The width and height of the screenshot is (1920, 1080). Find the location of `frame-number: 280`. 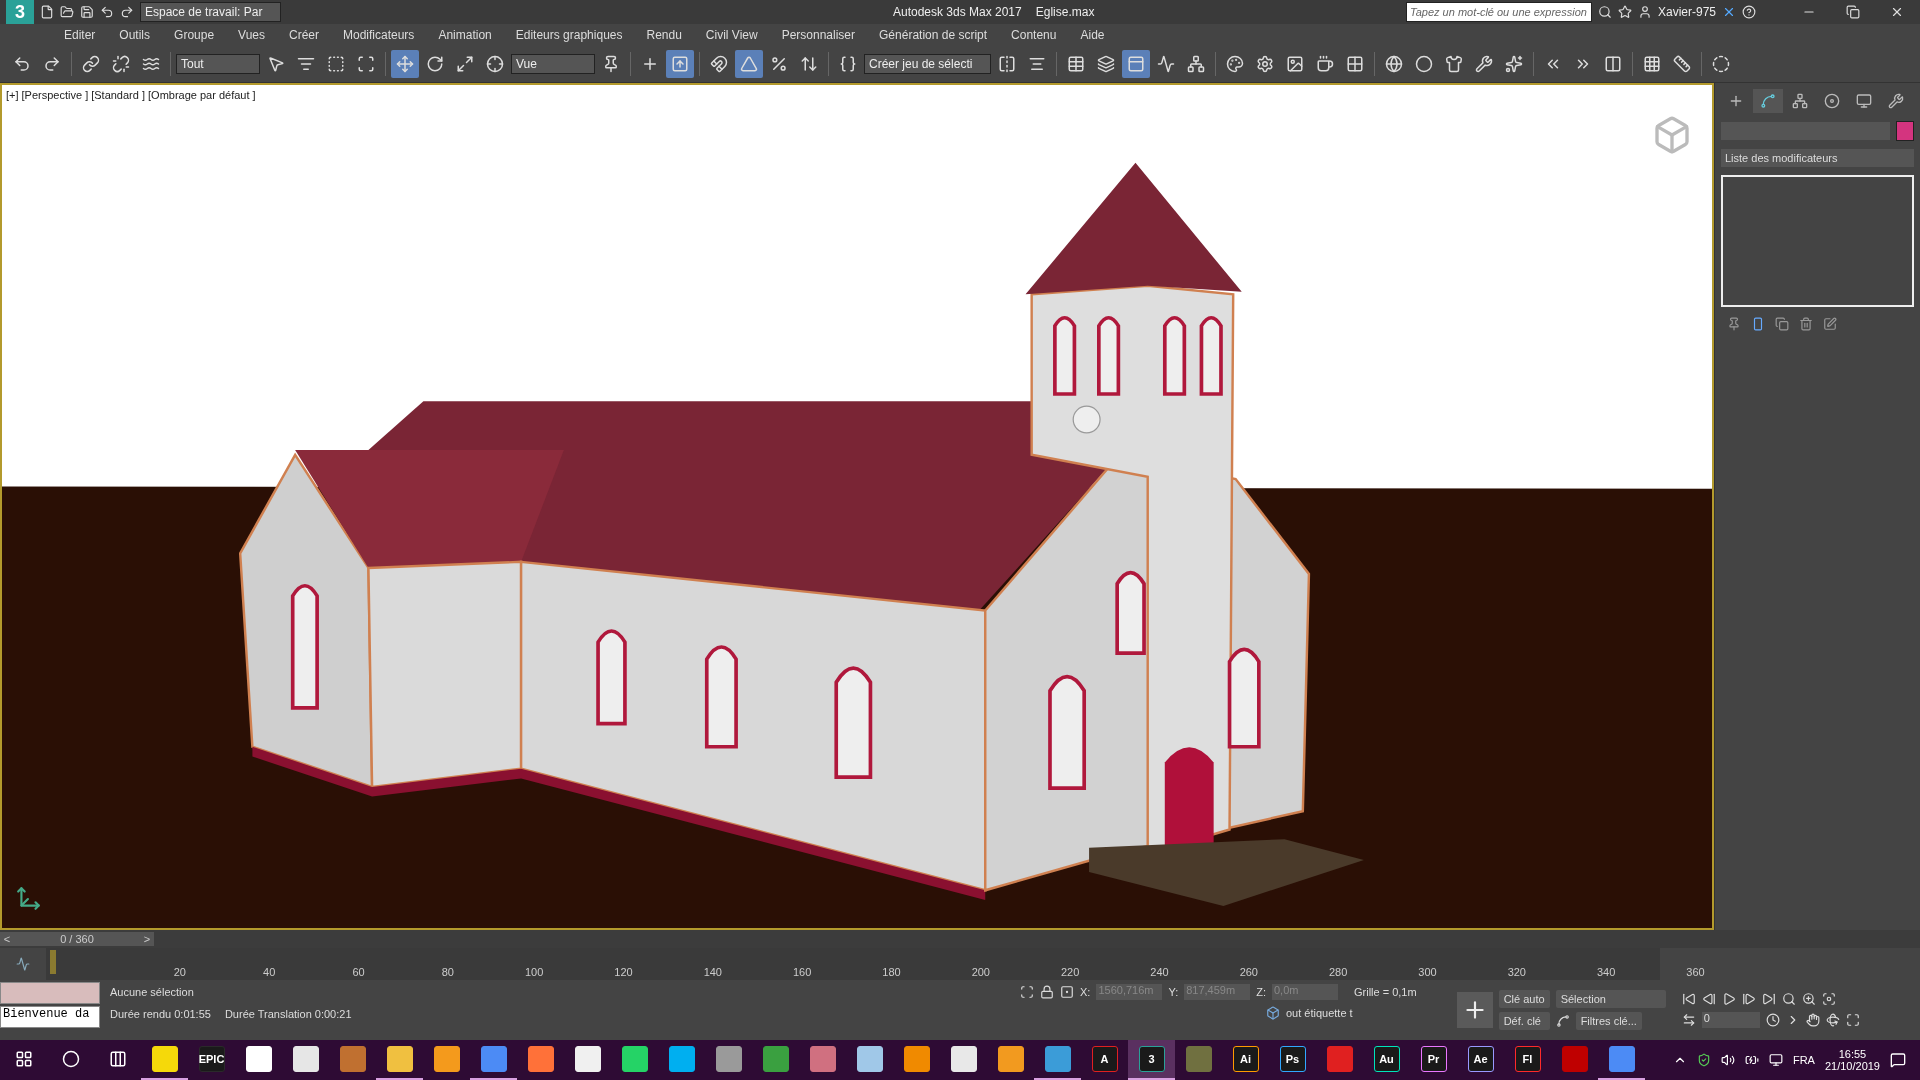

frame-number: 280 is located at coordinates (1337, 973).